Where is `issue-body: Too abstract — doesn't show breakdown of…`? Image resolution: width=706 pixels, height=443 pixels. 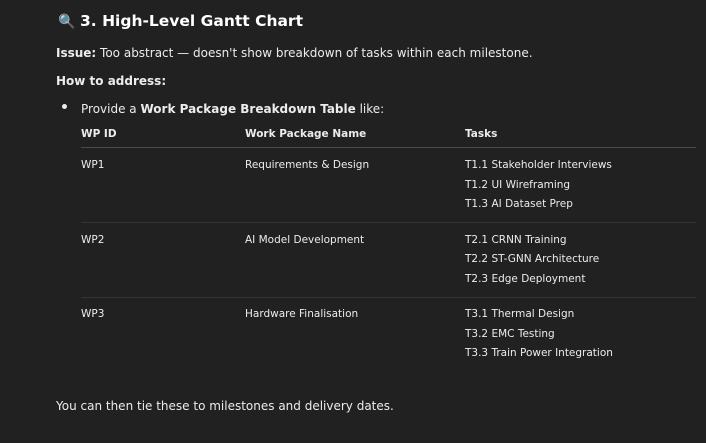 issue-body: Too abstract — doesn't show breakdown of… is located at coordinates (314, 53).